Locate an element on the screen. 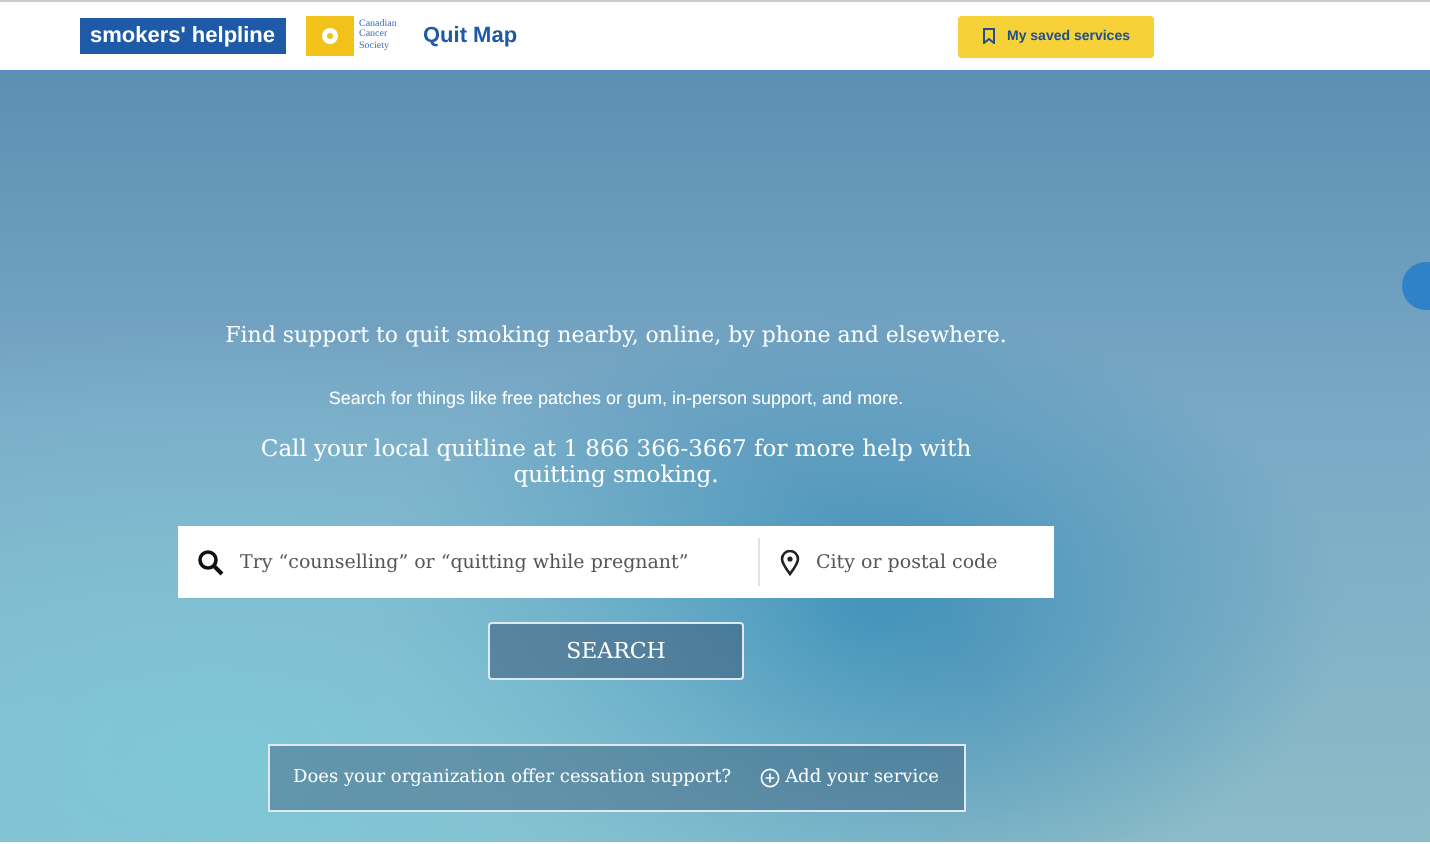  subtitle: Search for things like free patches or gum, in-person support, and more. is located at coordinates (616, 398).